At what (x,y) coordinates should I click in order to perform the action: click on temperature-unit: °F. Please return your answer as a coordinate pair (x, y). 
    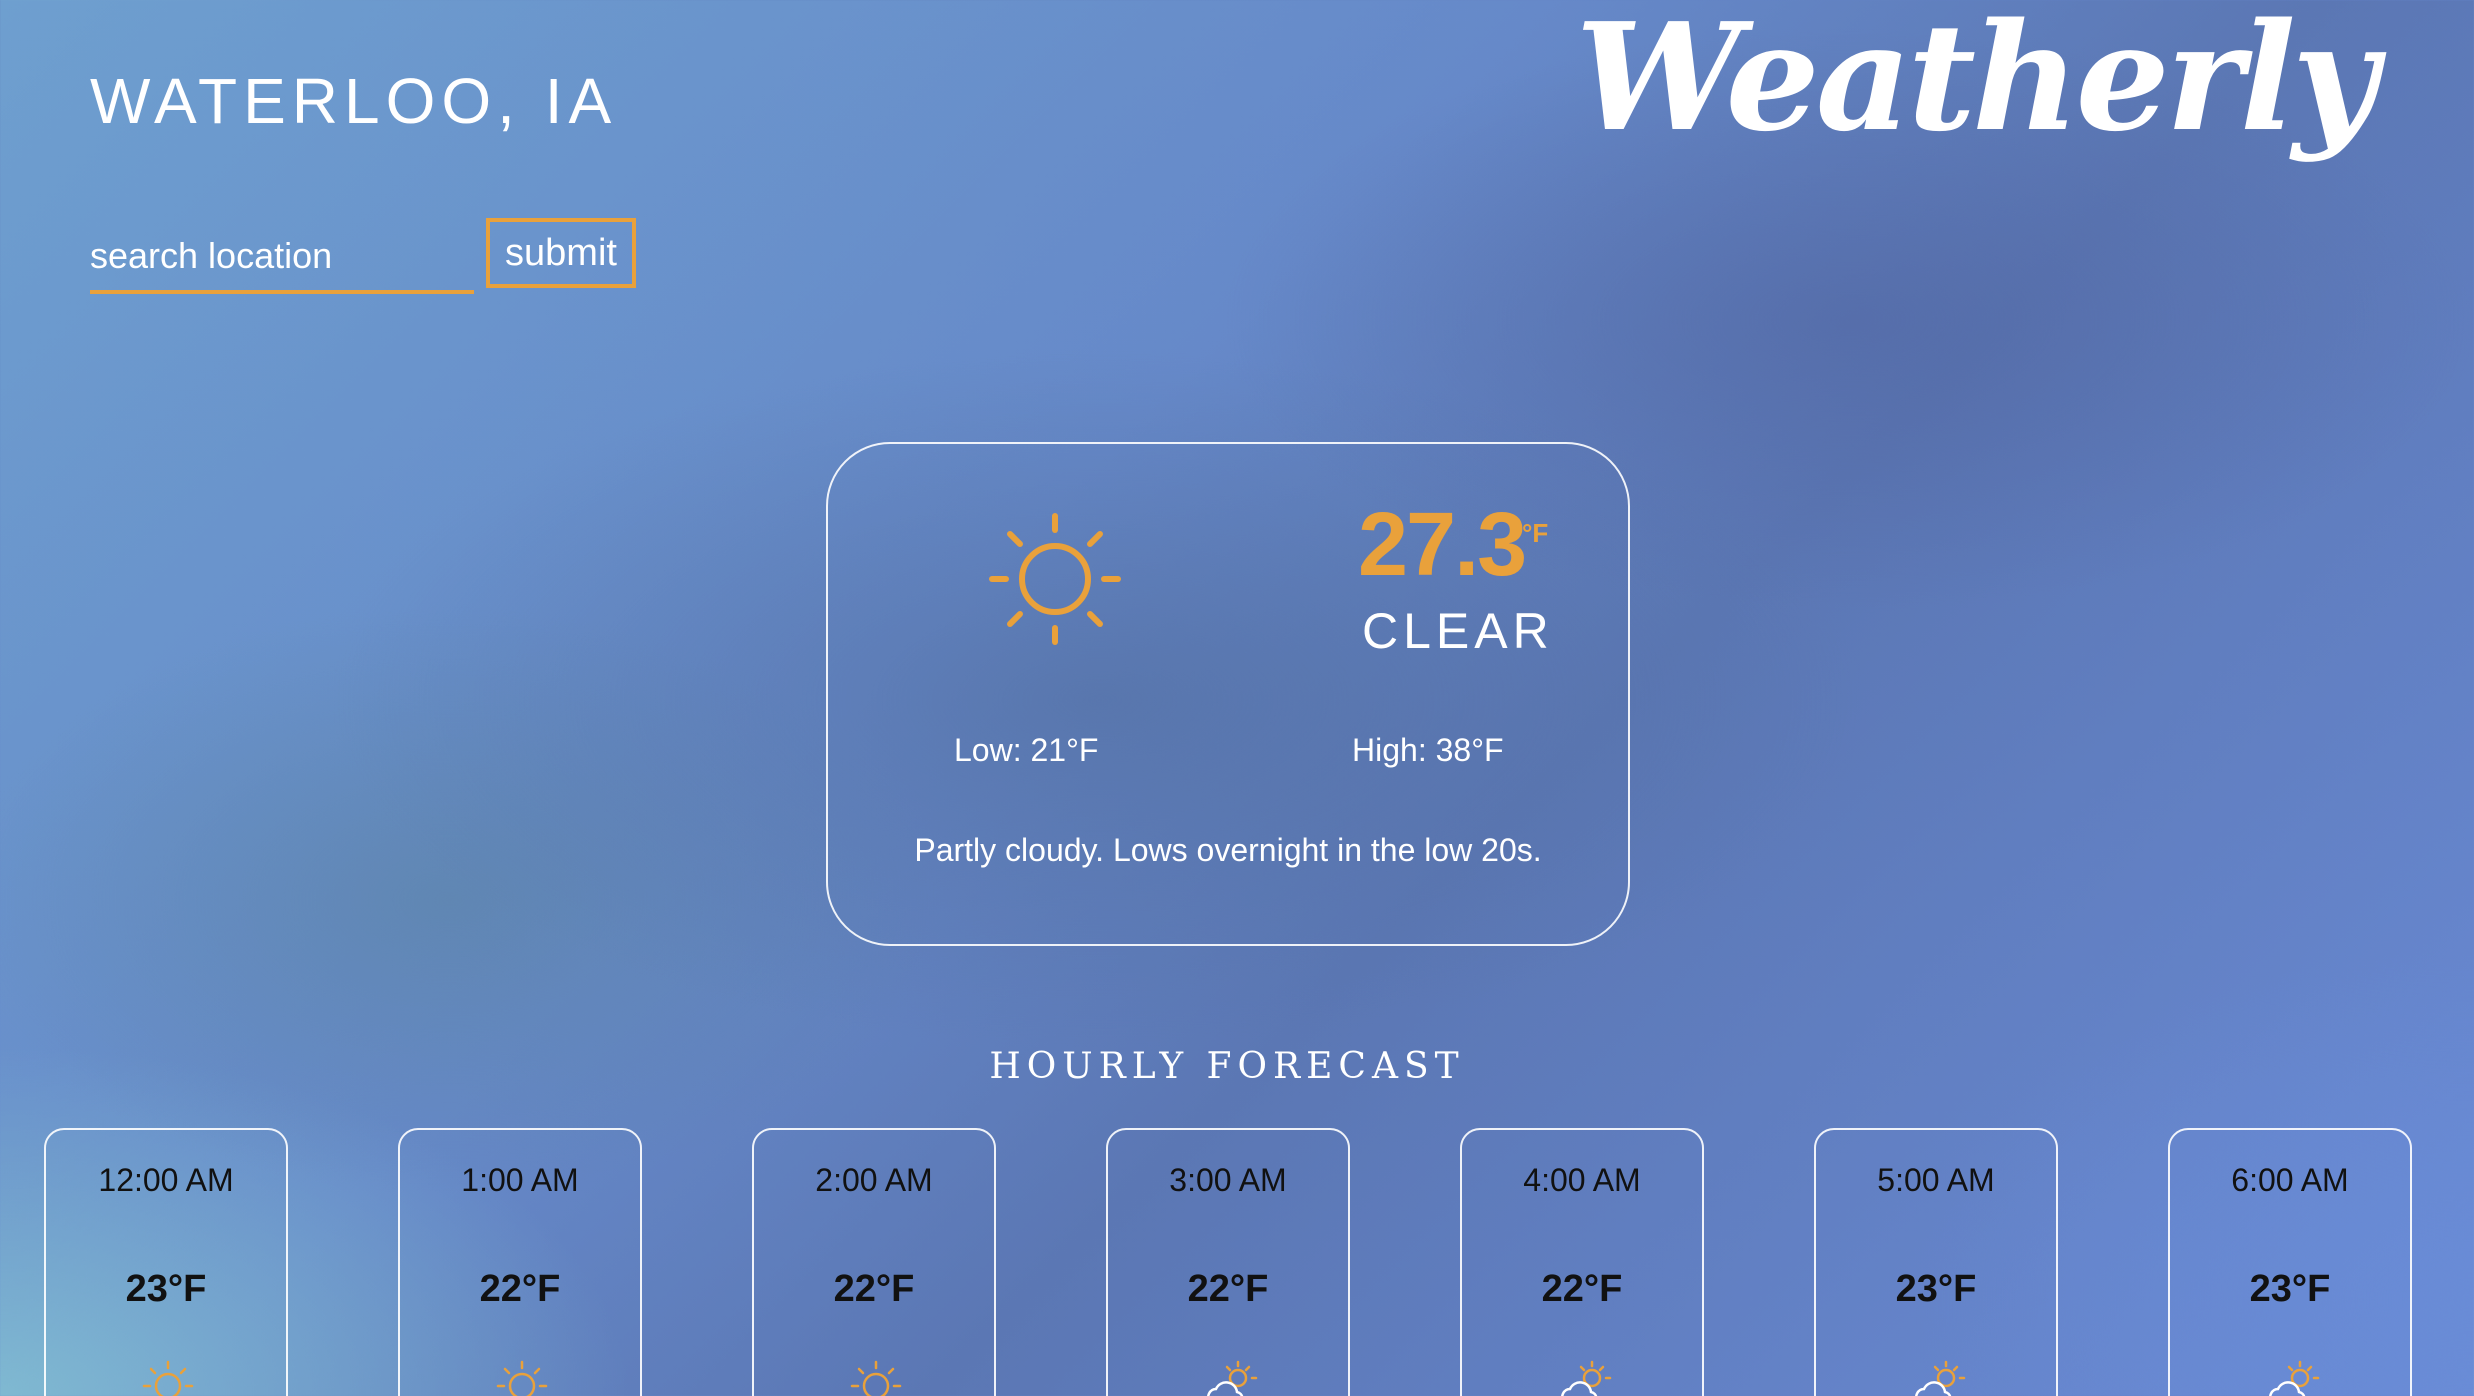
    Looking at the image, I should click on (1535, 533).